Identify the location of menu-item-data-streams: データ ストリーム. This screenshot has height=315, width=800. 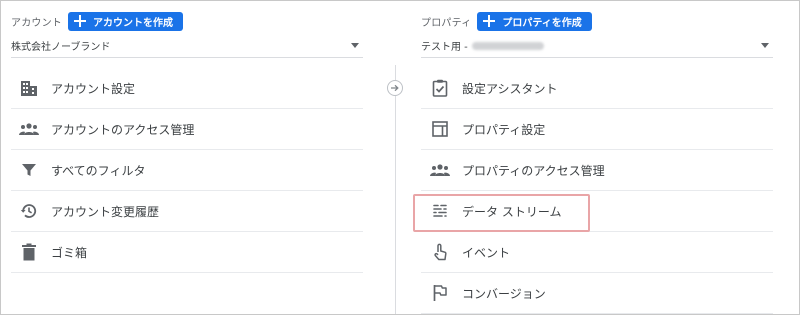
(597, 211).